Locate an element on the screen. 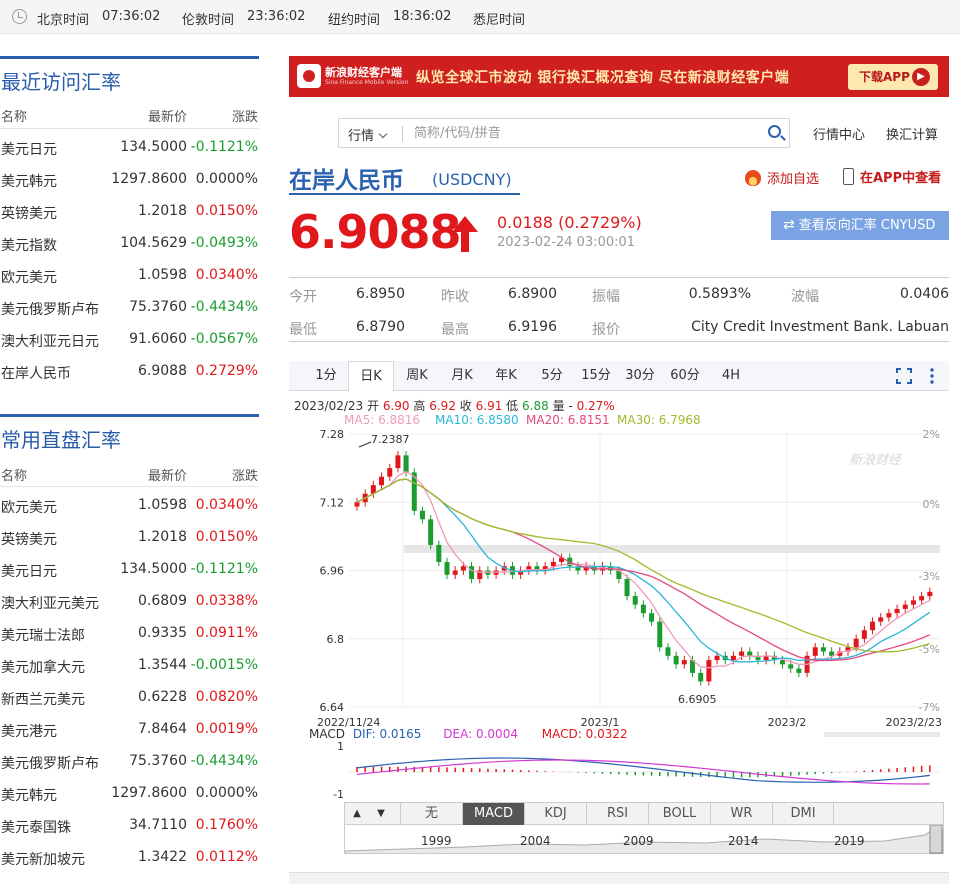  search-box: 行情 is located at coordinates (564, 133).